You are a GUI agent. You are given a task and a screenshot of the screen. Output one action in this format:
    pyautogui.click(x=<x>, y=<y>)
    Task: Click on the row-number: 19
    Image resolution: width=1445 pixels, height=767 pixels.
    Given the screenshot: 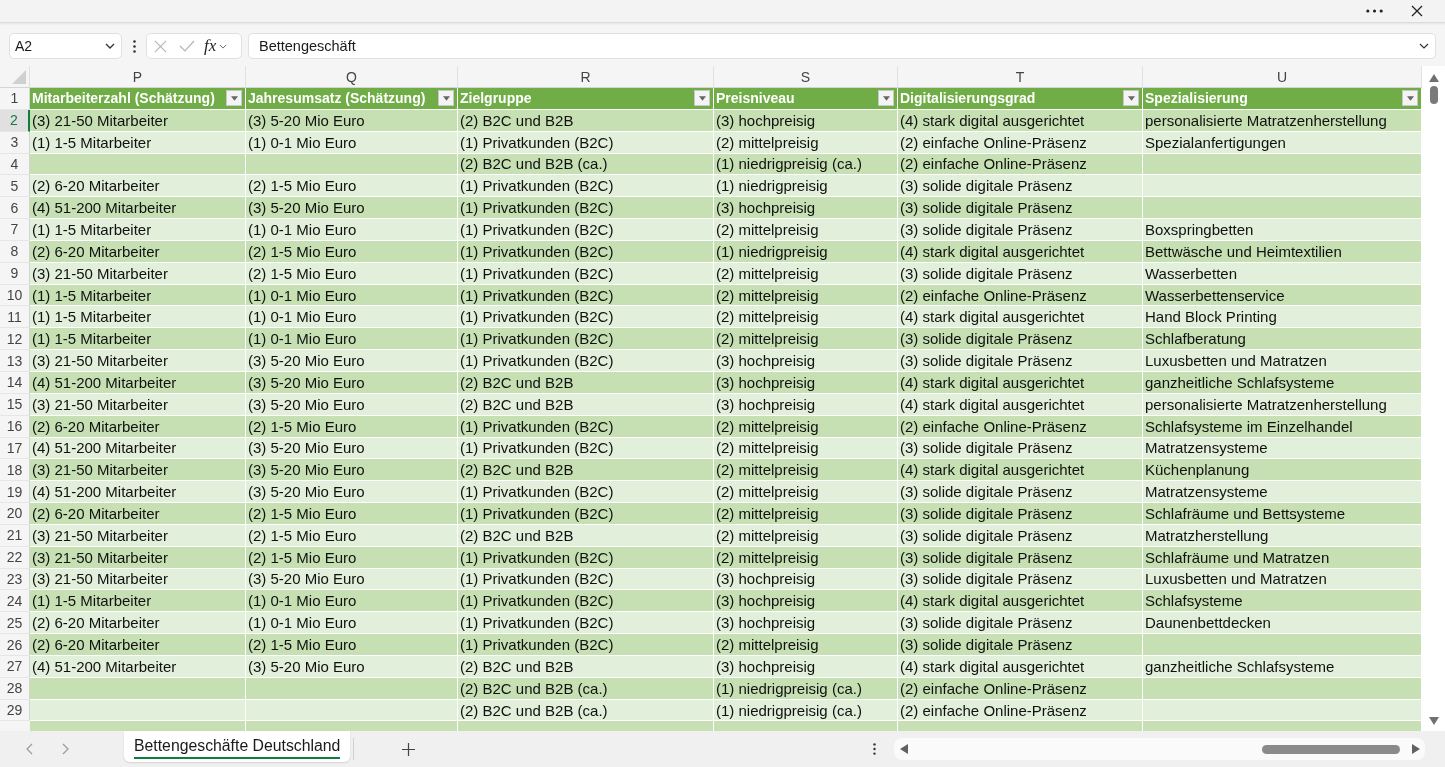 What is the action you would take?
    pyautogui.click(x=15, y=492)
    